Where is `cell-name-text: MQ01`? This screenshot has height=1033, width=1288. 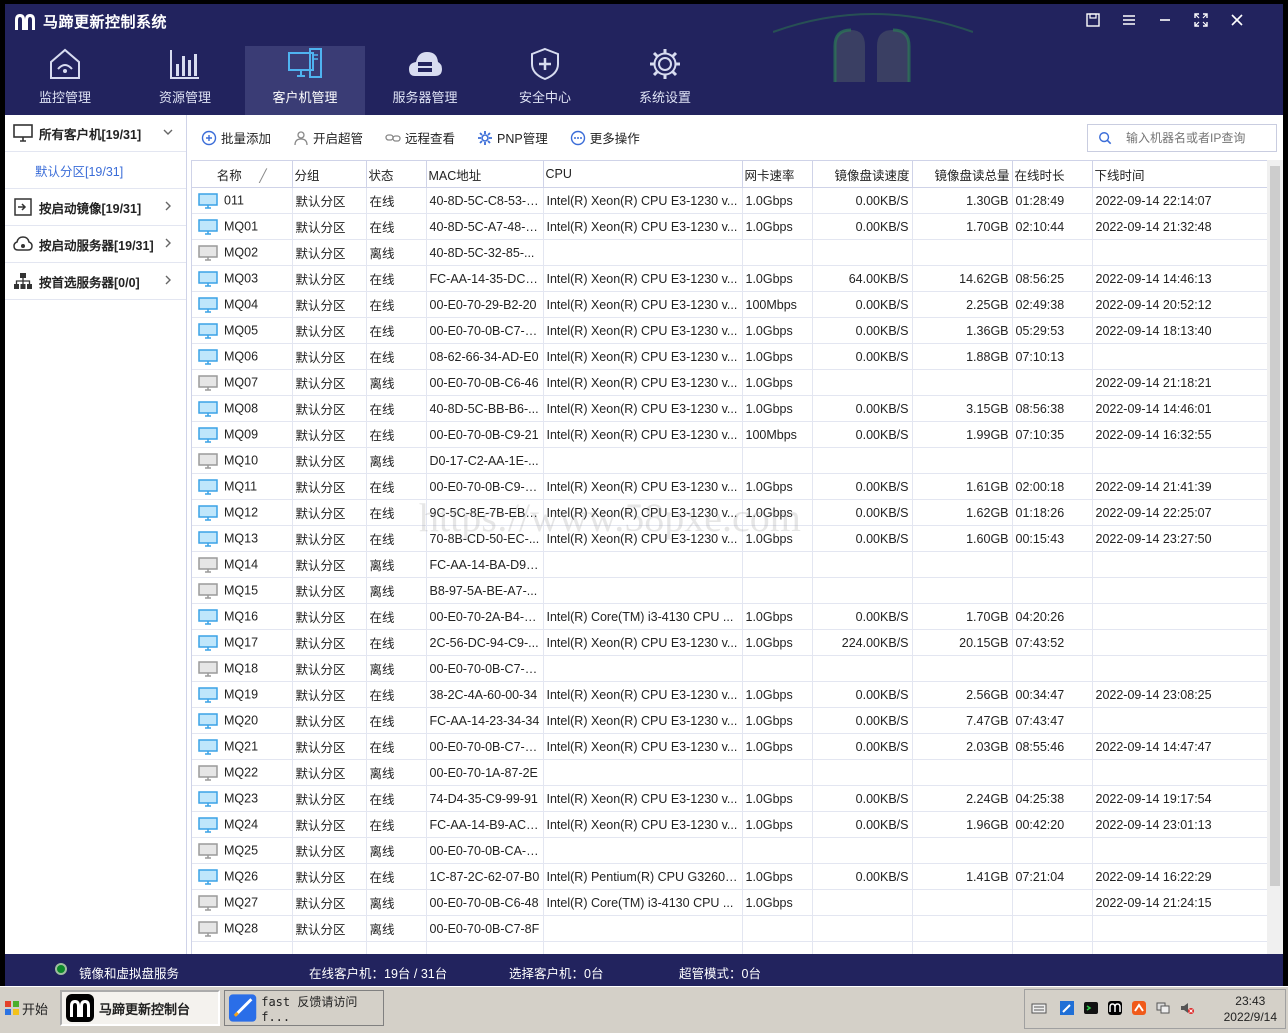 cell-name-text: MQ01 is located at coordinates (241, 225).